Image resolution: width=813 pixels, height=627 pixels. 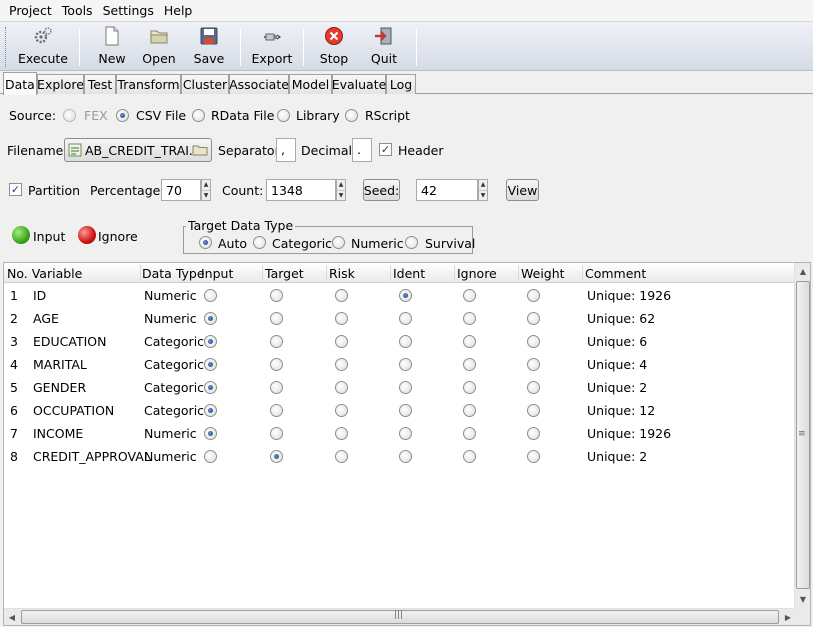 What do you see at coordinates (159, 46) in the screenshot?
I see `open-button: Open` at bounding box center [159, 46].